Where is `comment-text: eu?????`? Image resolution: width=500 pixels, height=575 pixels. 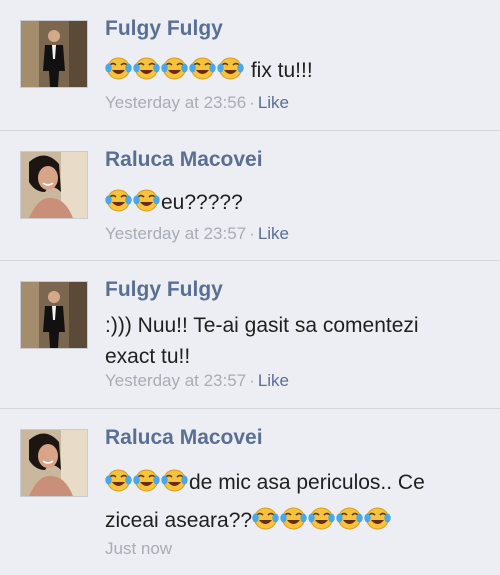 comment-text: eu????? is located at coordinates (295, 202).